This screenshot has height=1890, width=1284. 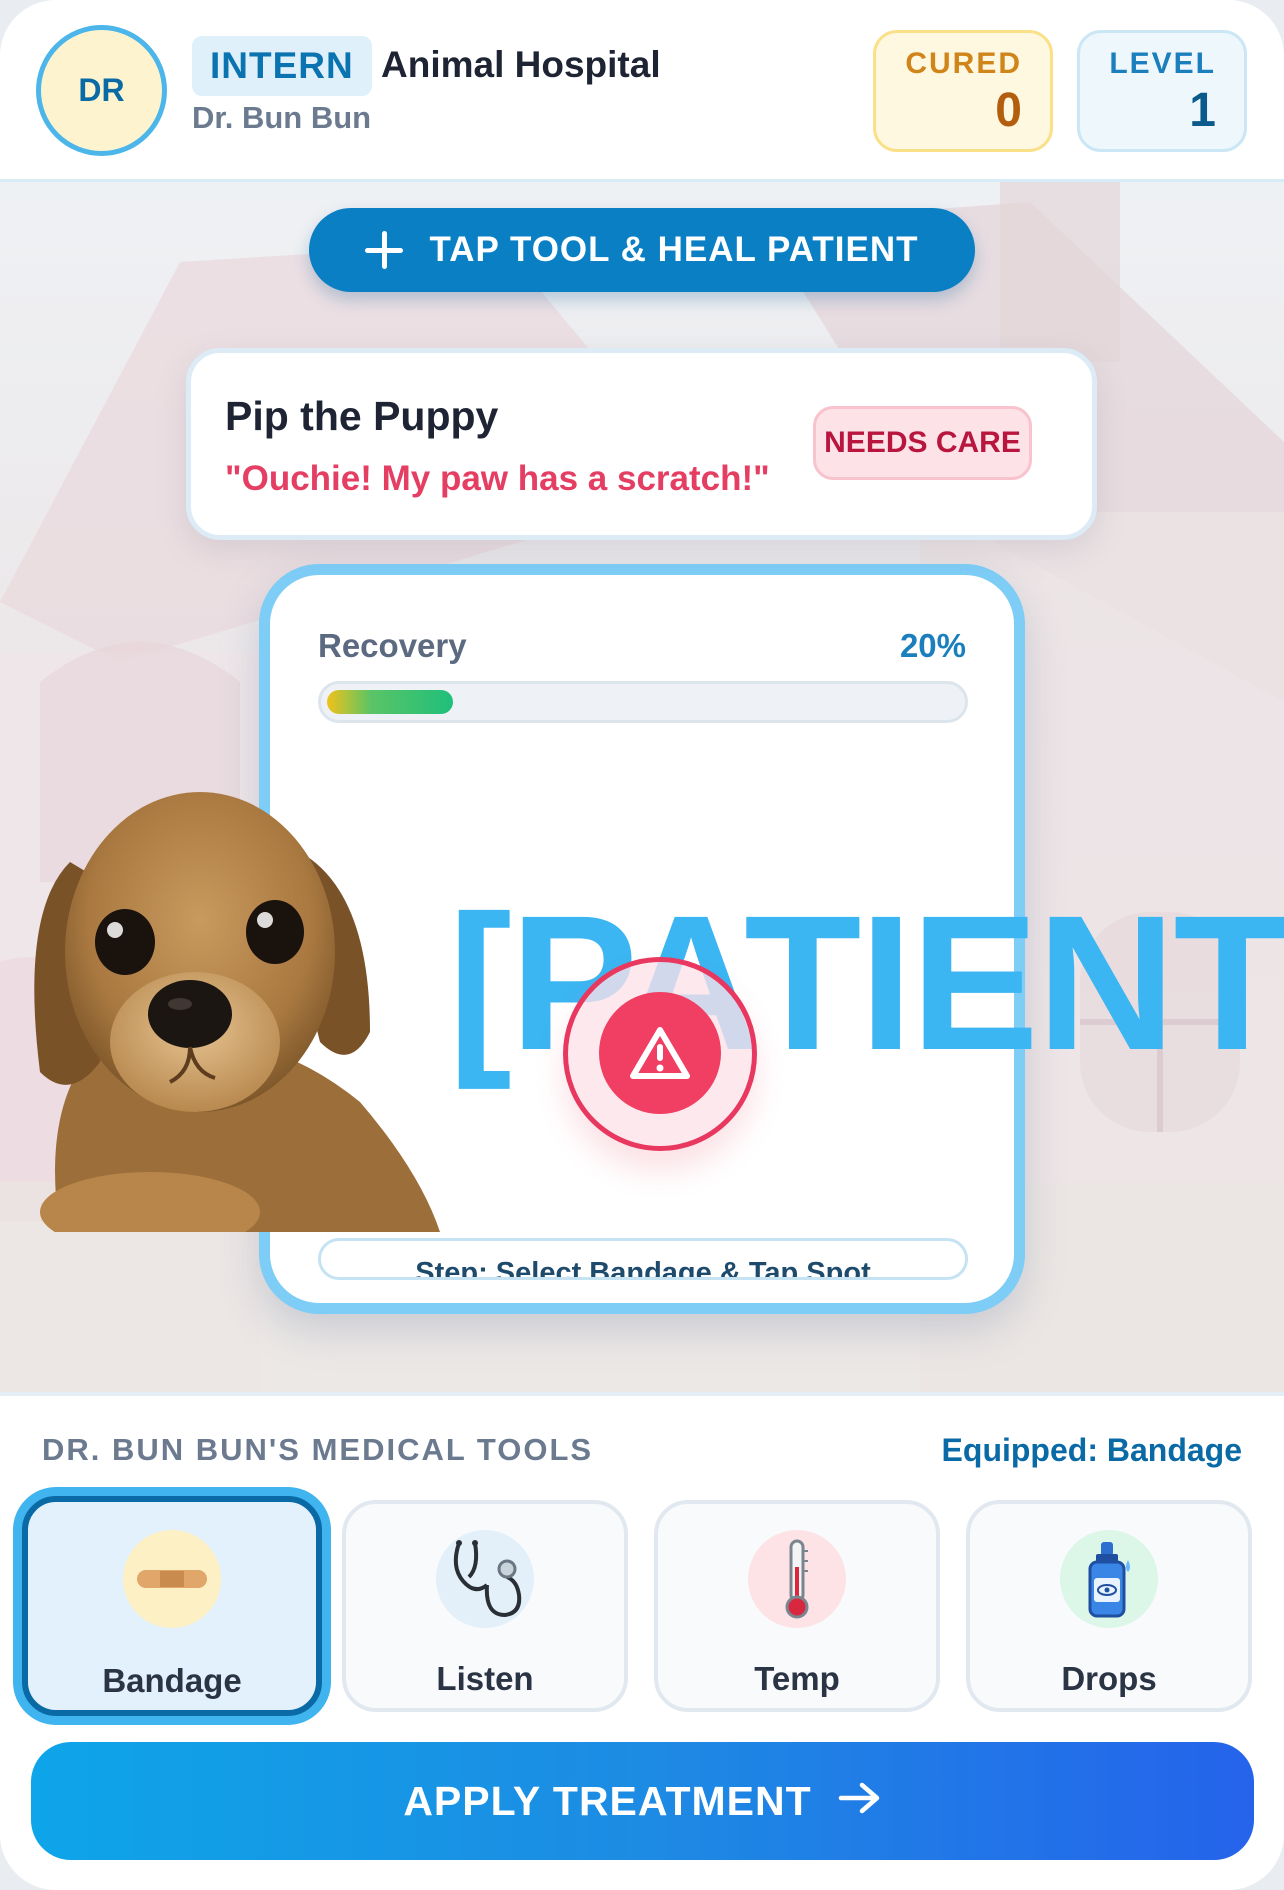 What do you see at coordinates (362, 416) in the screenshot?
I see `patient-name: Pip the Puppy` at bounding box center [362, 416].